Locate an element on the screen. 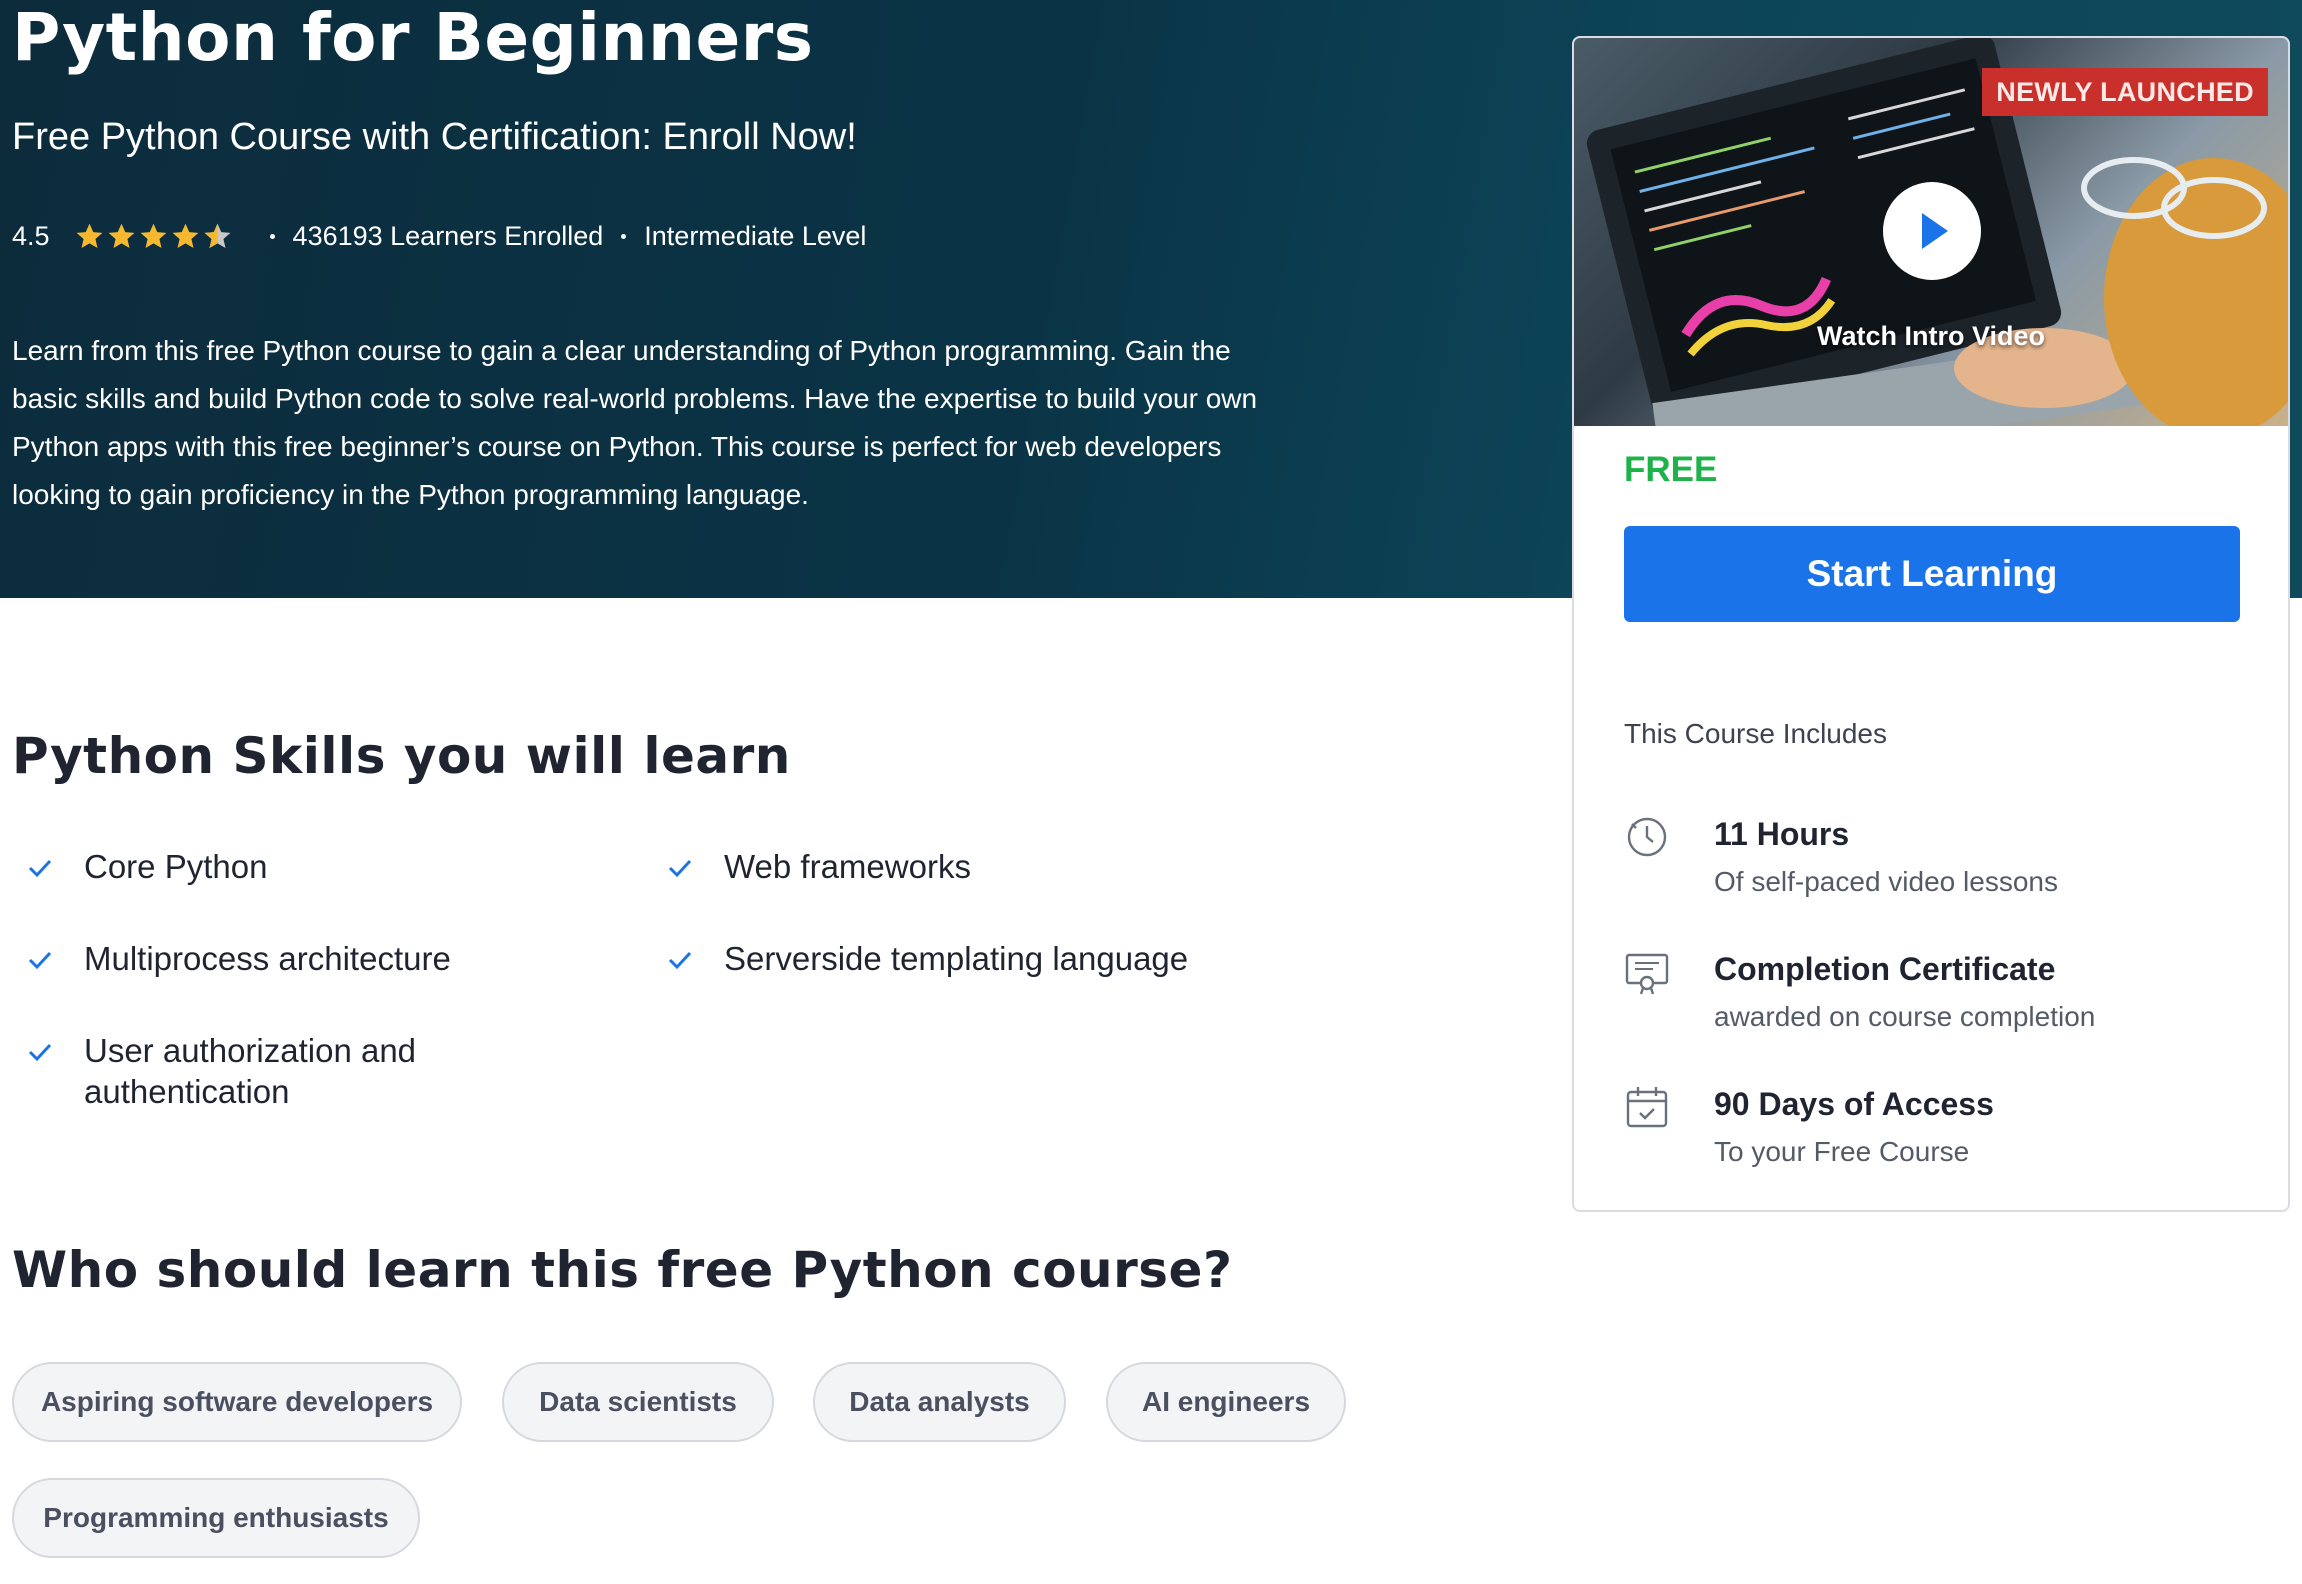 This screenshot has width=2302, height=1584. skill-label: Core Python is located at coordinates (176, 866).